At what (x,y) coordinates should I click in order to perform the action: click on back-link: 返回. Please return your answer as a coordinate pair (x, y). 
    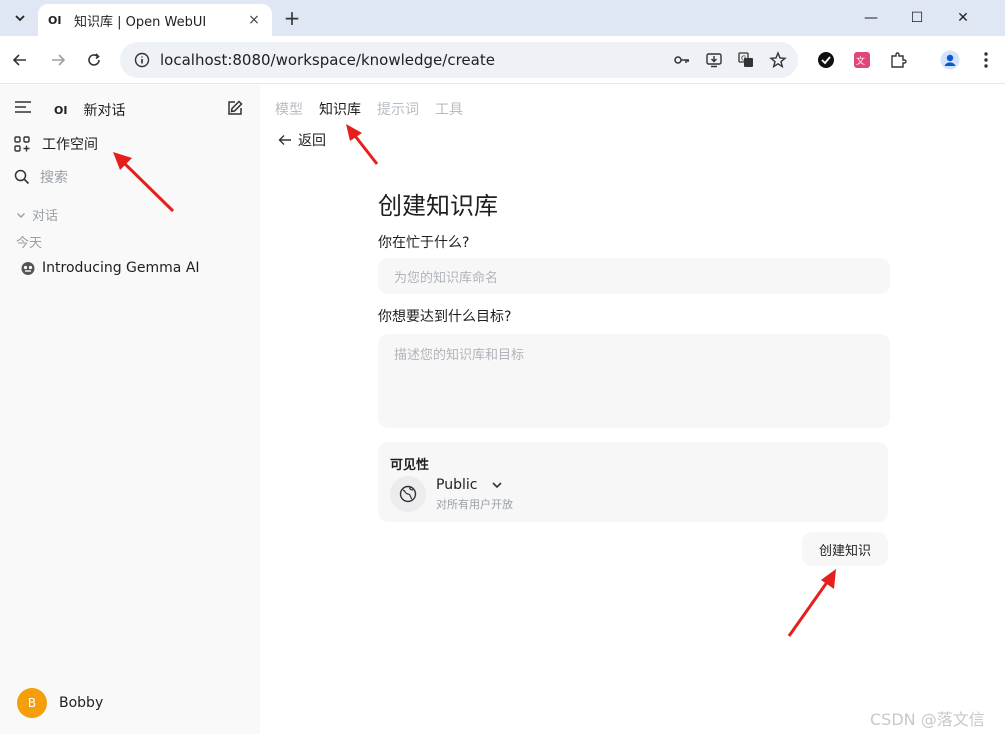
    Looking at the image, I should click on (302, 140).